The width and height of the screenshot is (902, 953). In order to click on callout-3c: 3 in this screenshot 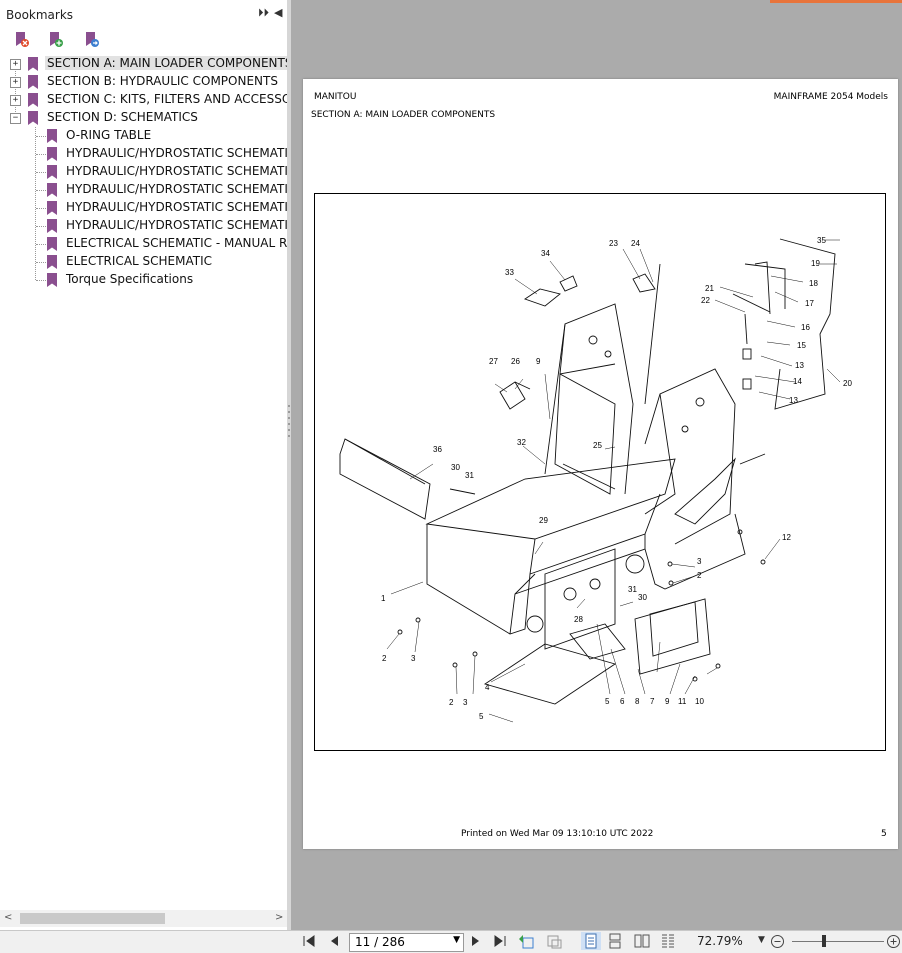, I will do `click(699, 561)`.